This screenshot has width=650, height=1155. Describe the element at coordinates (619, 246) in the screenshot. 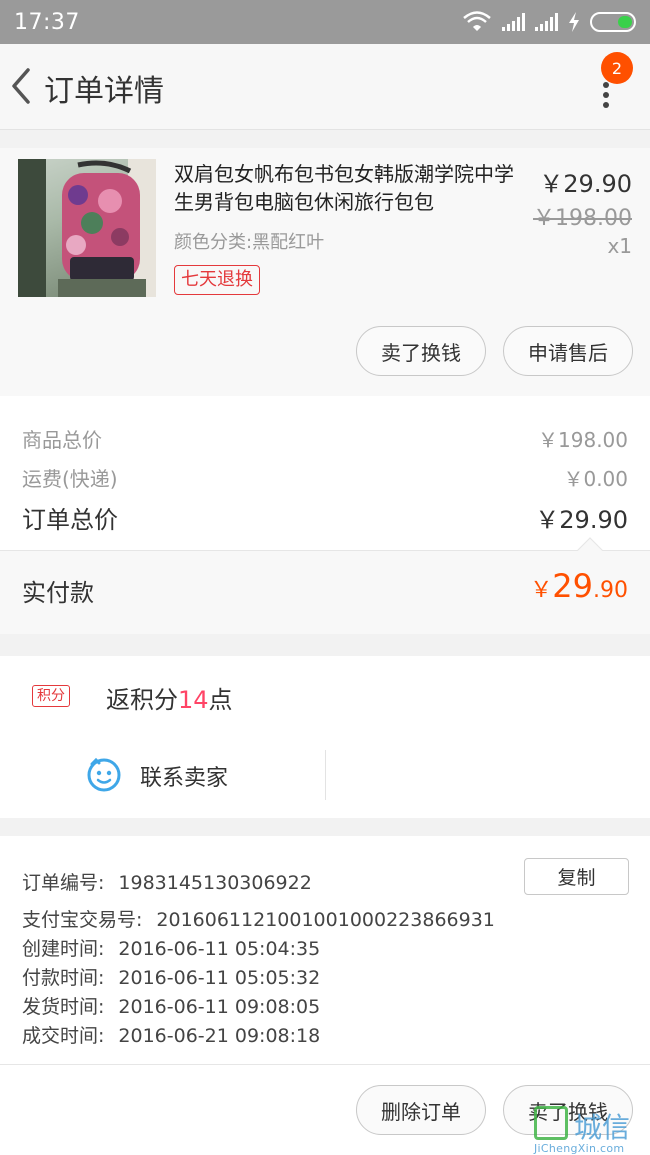

I see `product-quantity: x1` at that location.